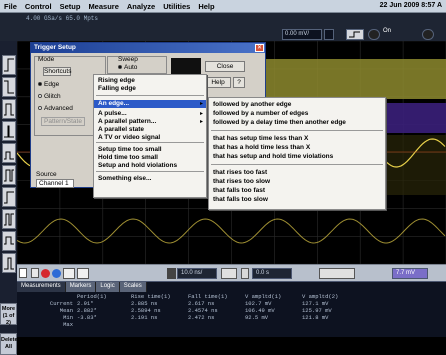  What do you see at coordinates (127, 67) in the screenshot?
I see `sweep-auto-radio: Auto` at bounding box center [127, 67].